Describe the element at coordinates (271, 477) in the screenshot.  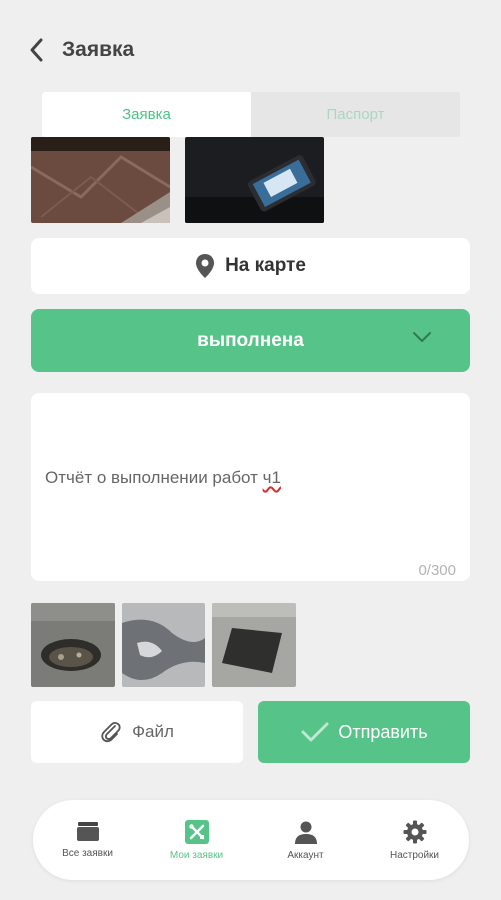
I see `report-text-misspelled: ч1` at that location.